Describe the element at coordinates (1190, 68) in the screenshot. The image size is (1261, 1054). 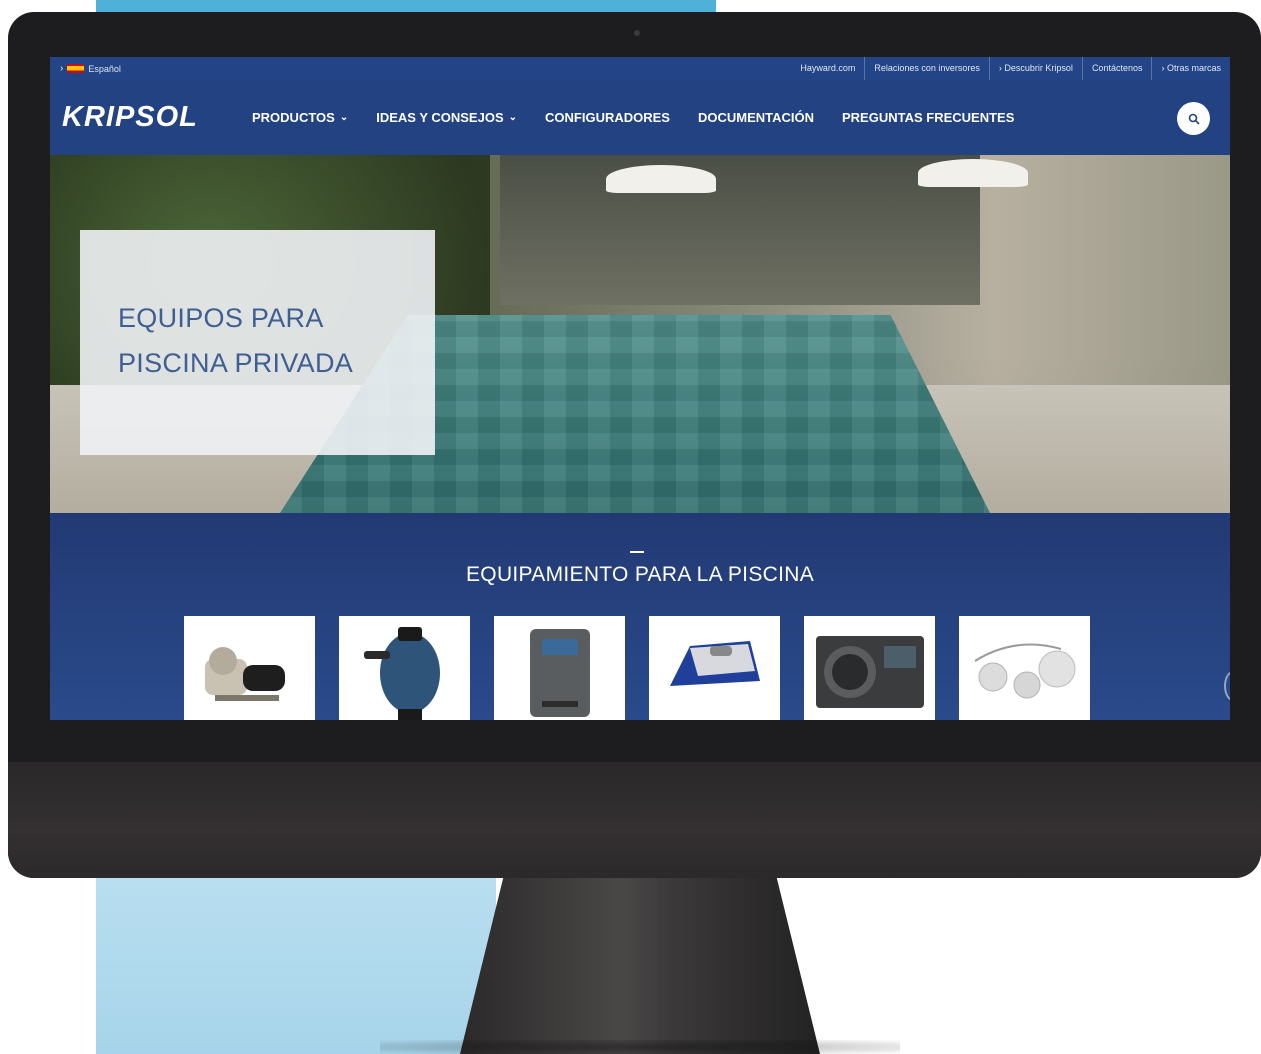
I see `link-other-brands: › Otras marcas` at that location.